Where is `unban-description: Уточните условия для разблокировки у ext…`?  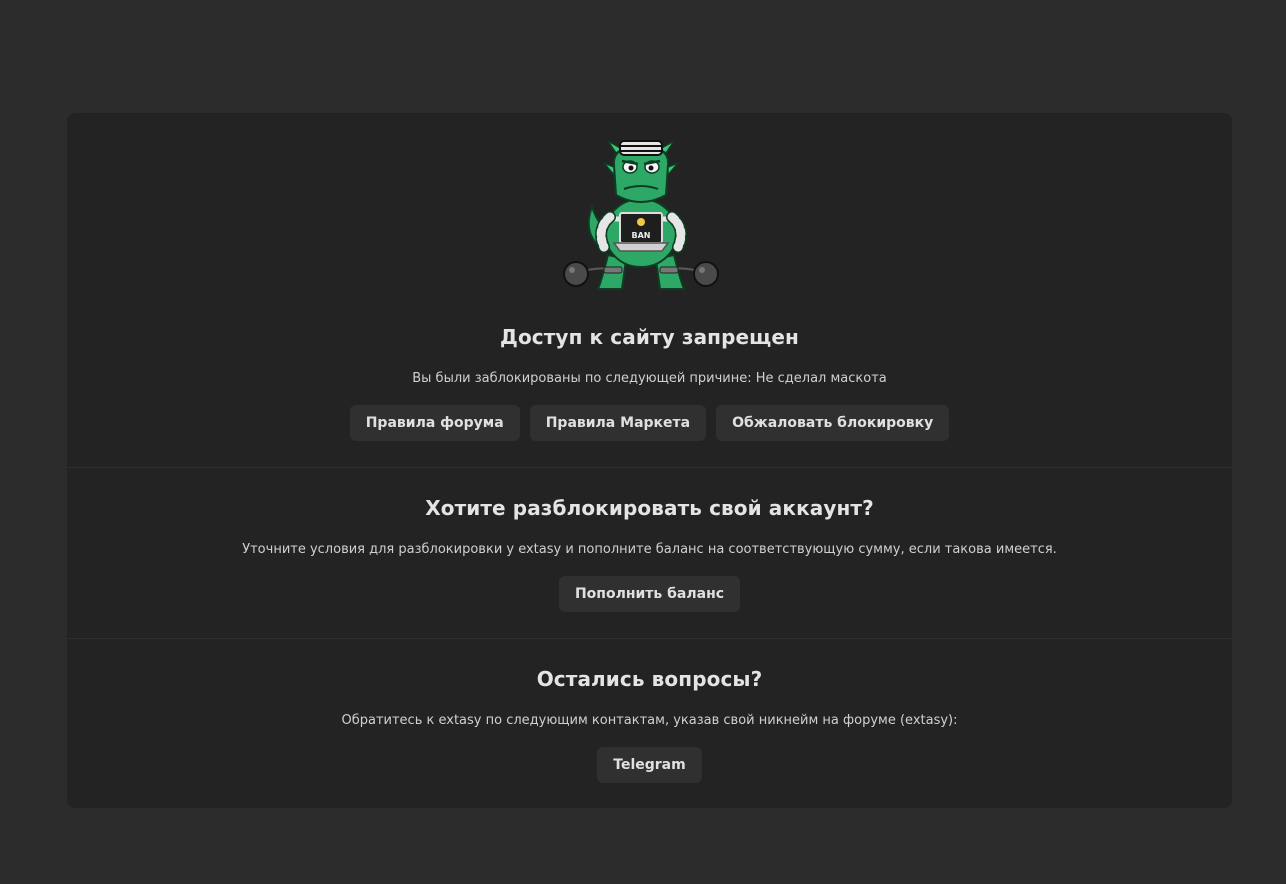 unban-description: Уточните условия для разблокировки у ext… is located at coordinates (649, 549).